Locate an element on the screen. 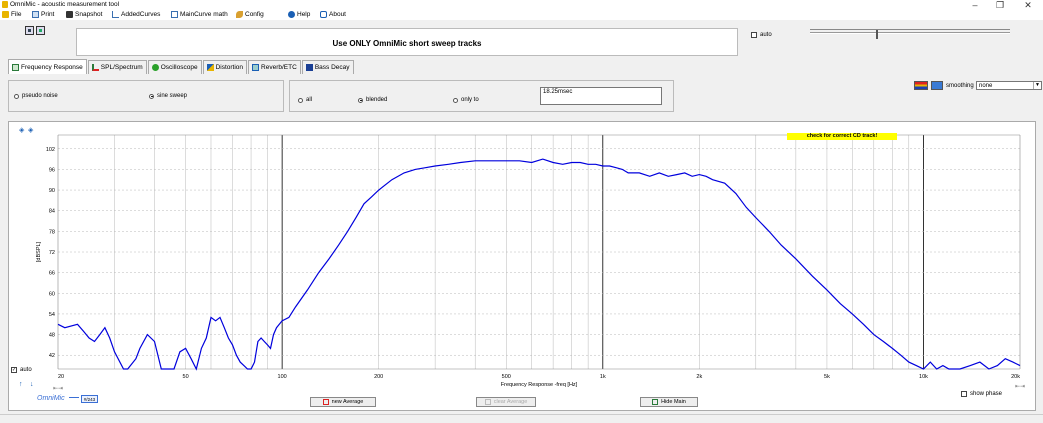 The height and width of the screenshot is (423, 1043). auto-top-label: auto is located at coordinates (766, 35).